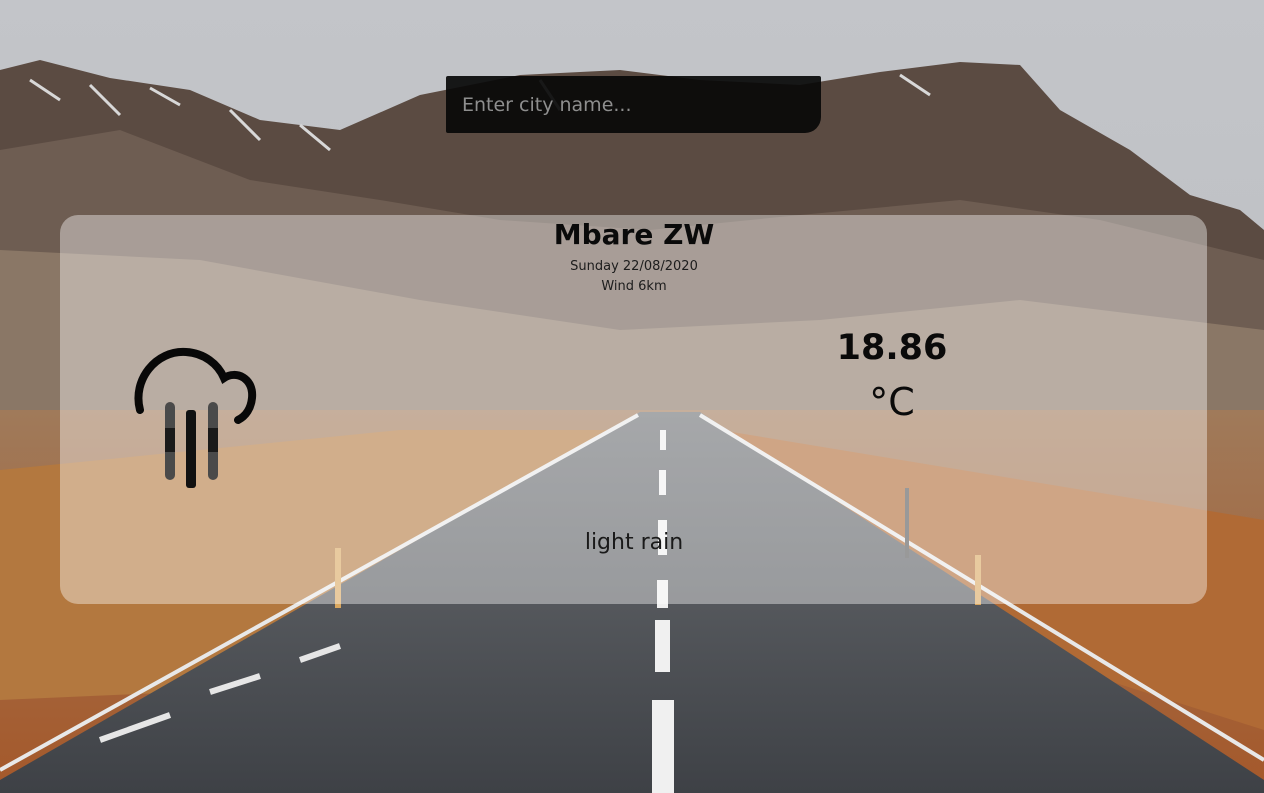 Image resolution: width=1264 pixels, height=793 pixels. What do you see at coordinates (195, 417) in the screenshot?
I see `rain-cloud-icon` at bounding box center [195, 417].